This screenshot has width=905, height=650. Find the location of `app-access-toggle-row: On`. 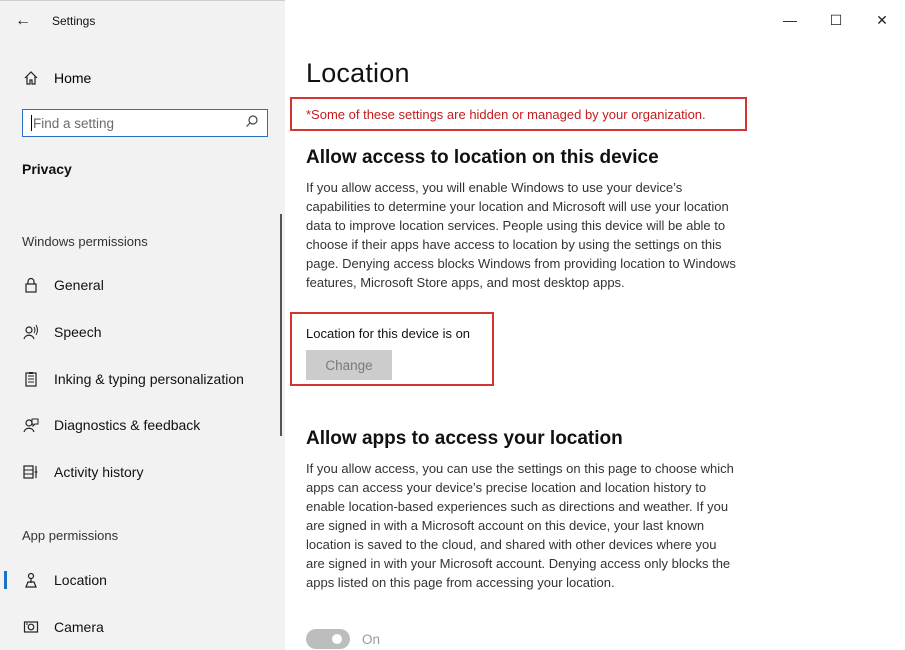

app-access-toggle-row: On is located at coordinates (343, 639).